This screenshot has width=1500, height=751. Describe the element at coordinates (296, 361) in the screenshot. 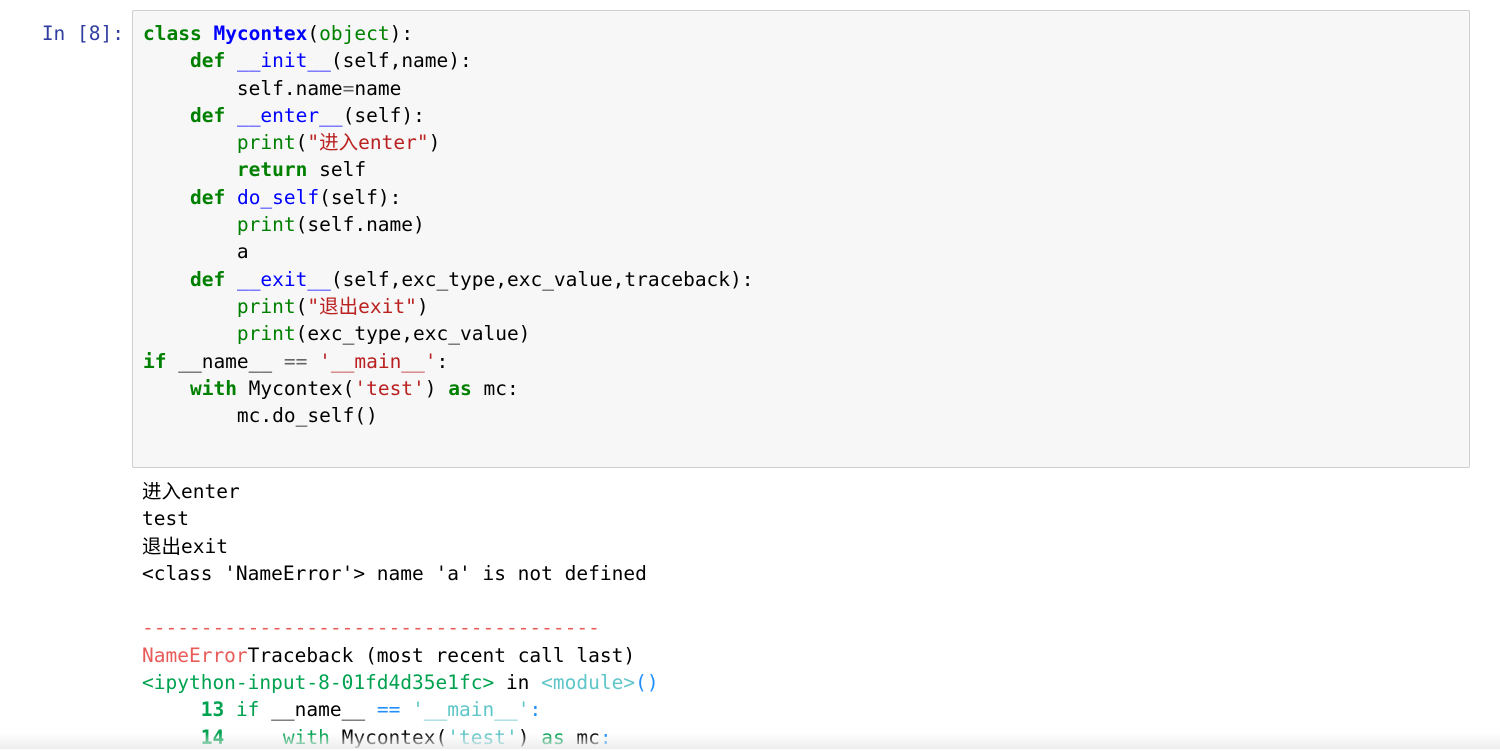

I see `code-line-13: if __name__ == '__main__':` at that location.